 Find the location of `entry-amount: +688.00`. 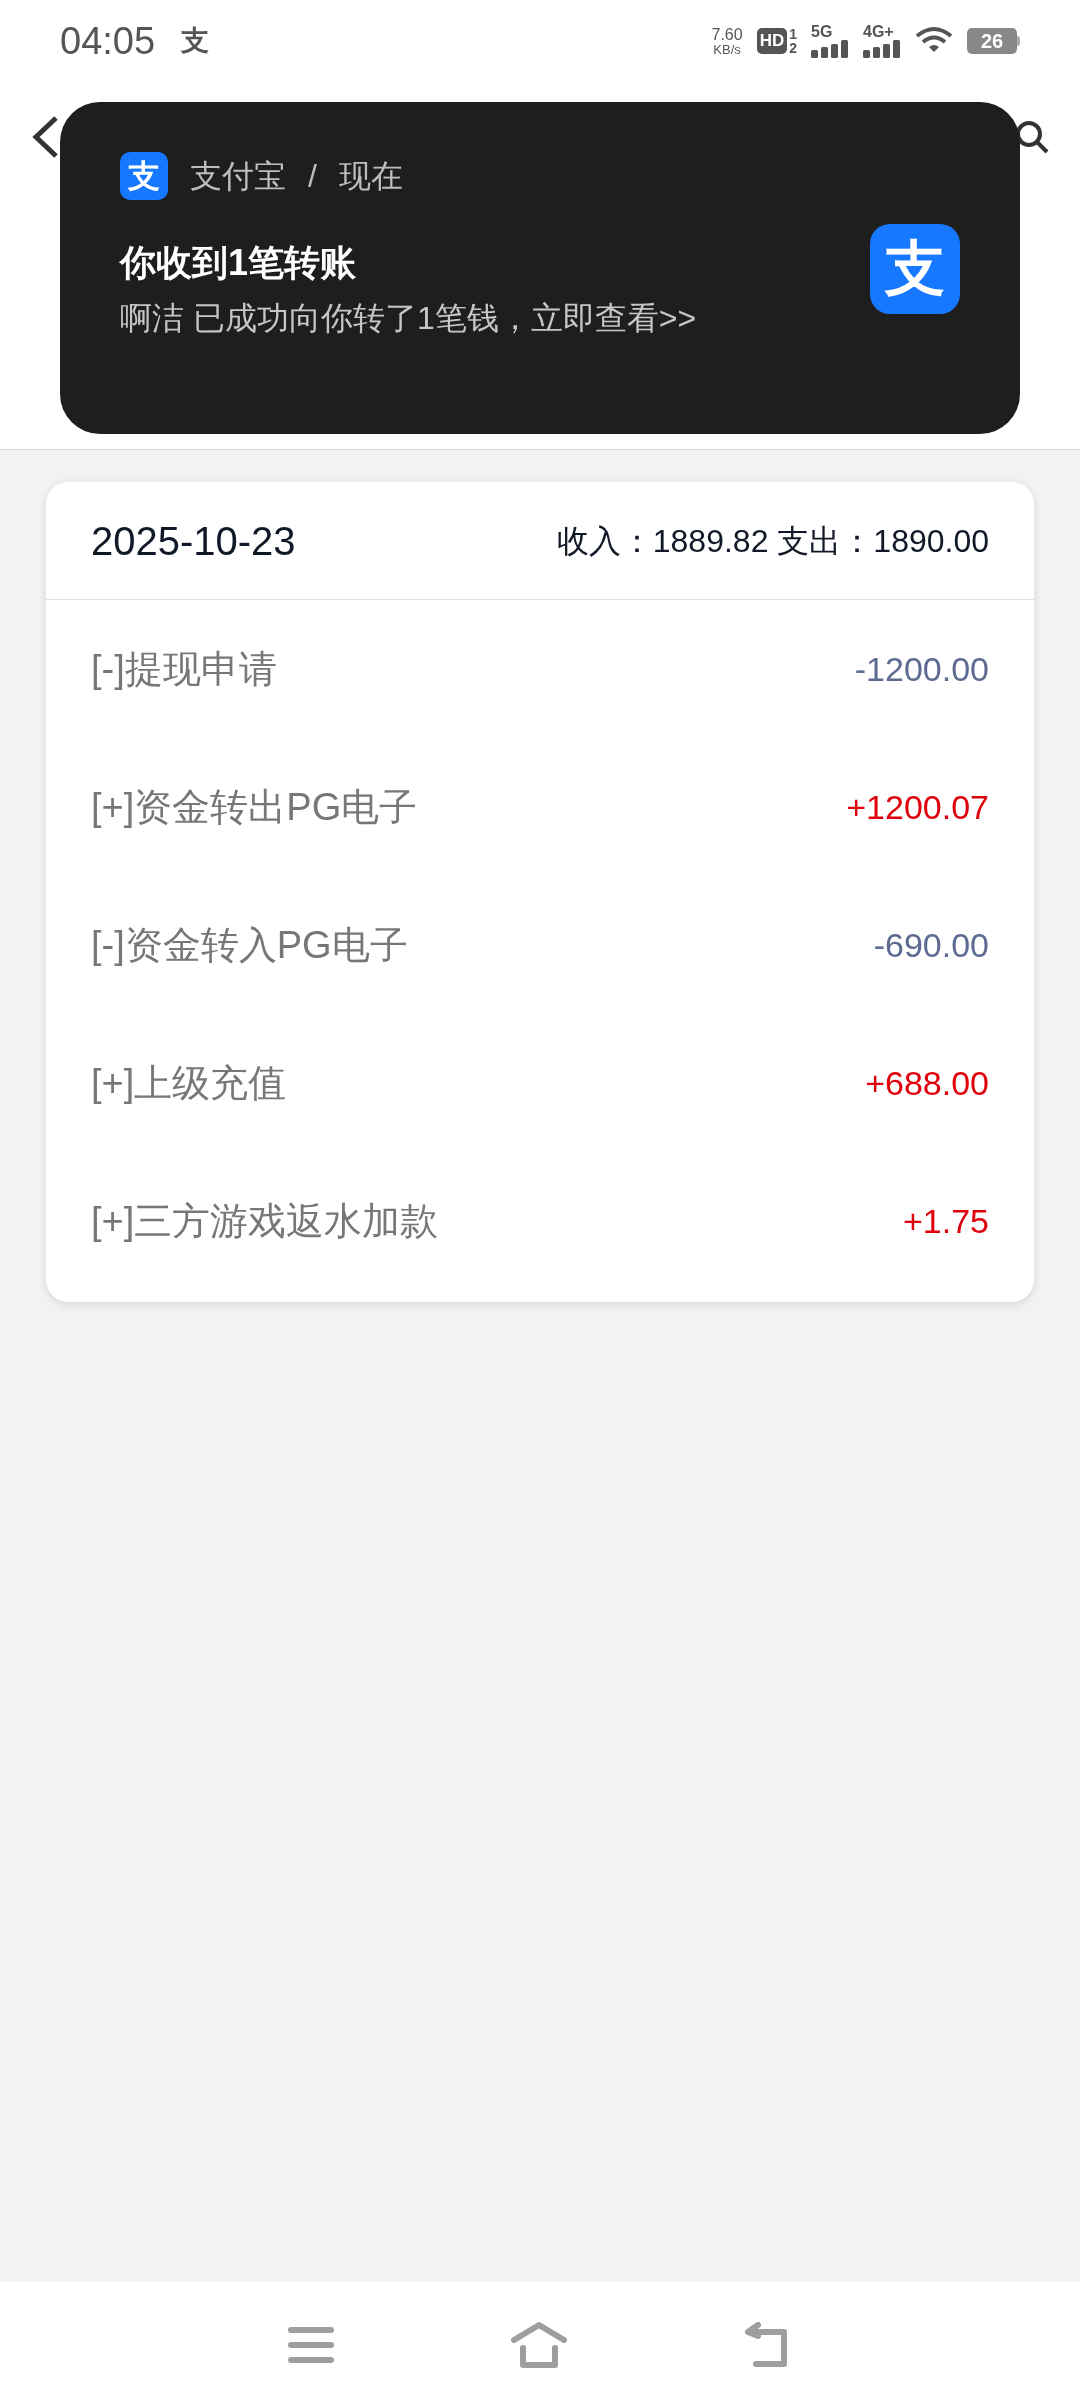

entry-amount: +688.00 is located at coordinates (927, 1083).